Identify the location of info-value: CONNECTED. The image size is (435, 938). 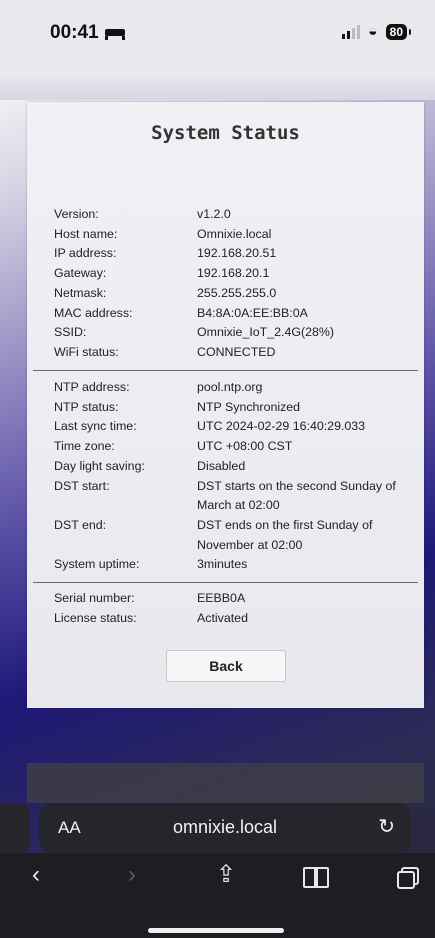
(236, 351).